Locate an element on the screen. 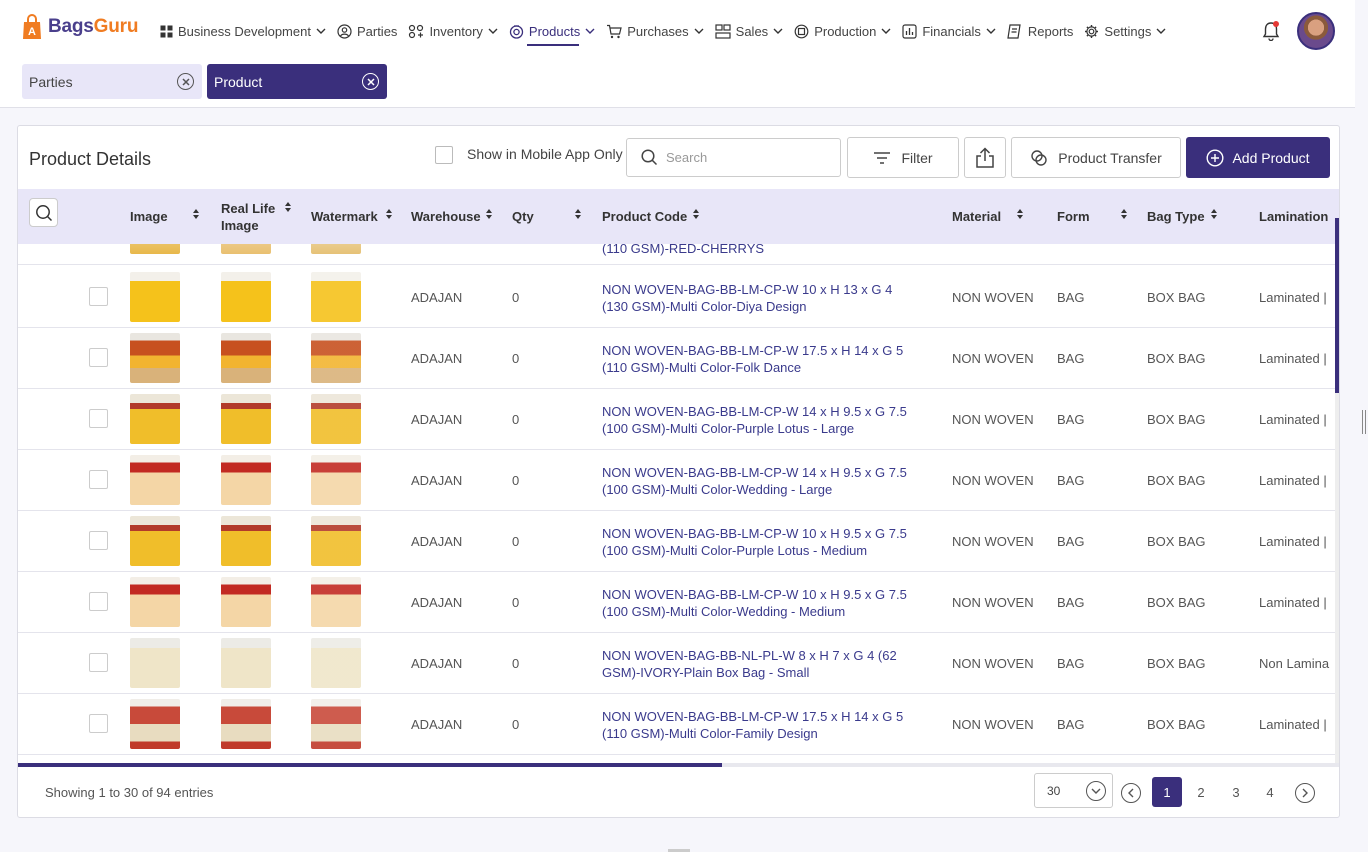 This screenshot has height=852, width=1368. column-header-lamination: Lamination is located at coordinates (1293, 216).